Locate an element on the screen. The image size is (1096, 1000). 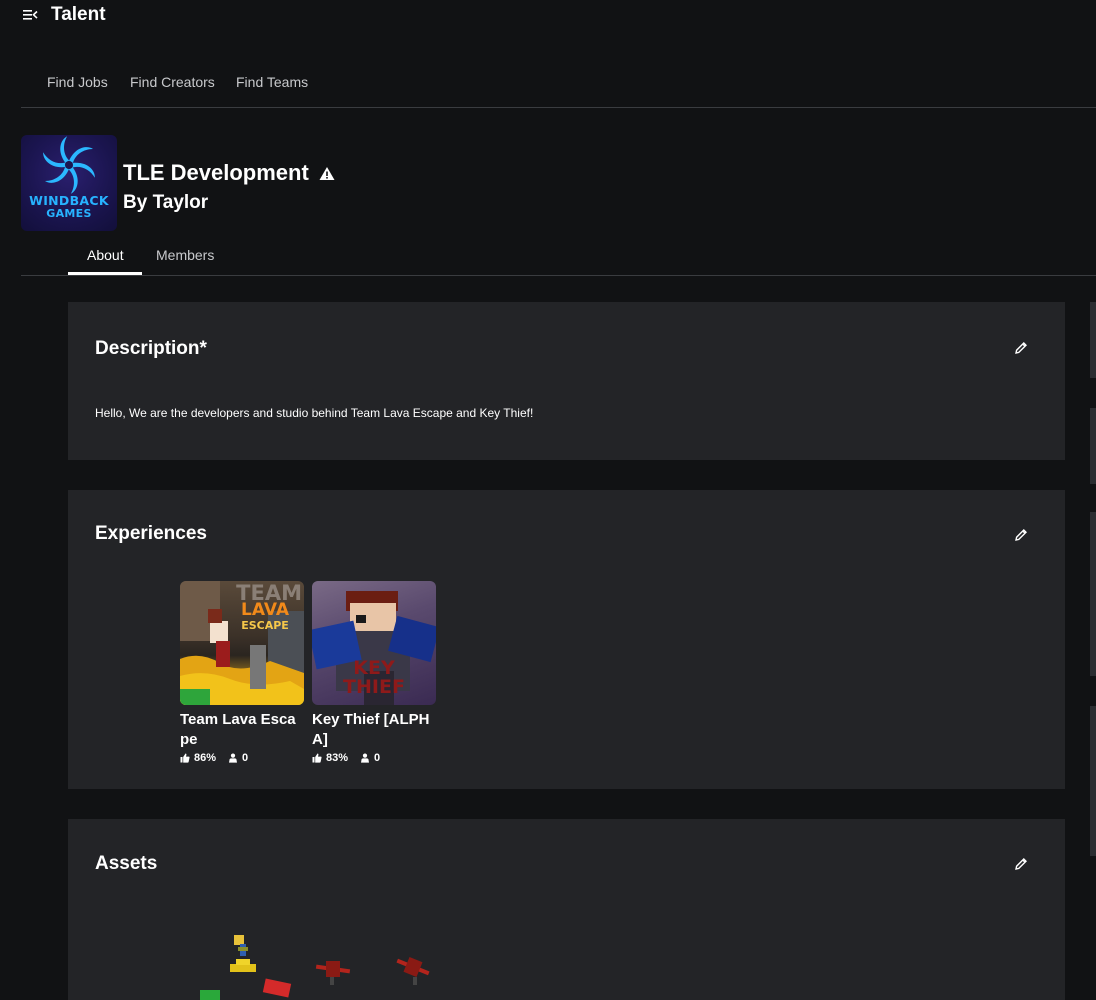
experience-tile: KEY THIEF Key Thief [ALPHA] 83% 0 is located at coordinates (374, 672).